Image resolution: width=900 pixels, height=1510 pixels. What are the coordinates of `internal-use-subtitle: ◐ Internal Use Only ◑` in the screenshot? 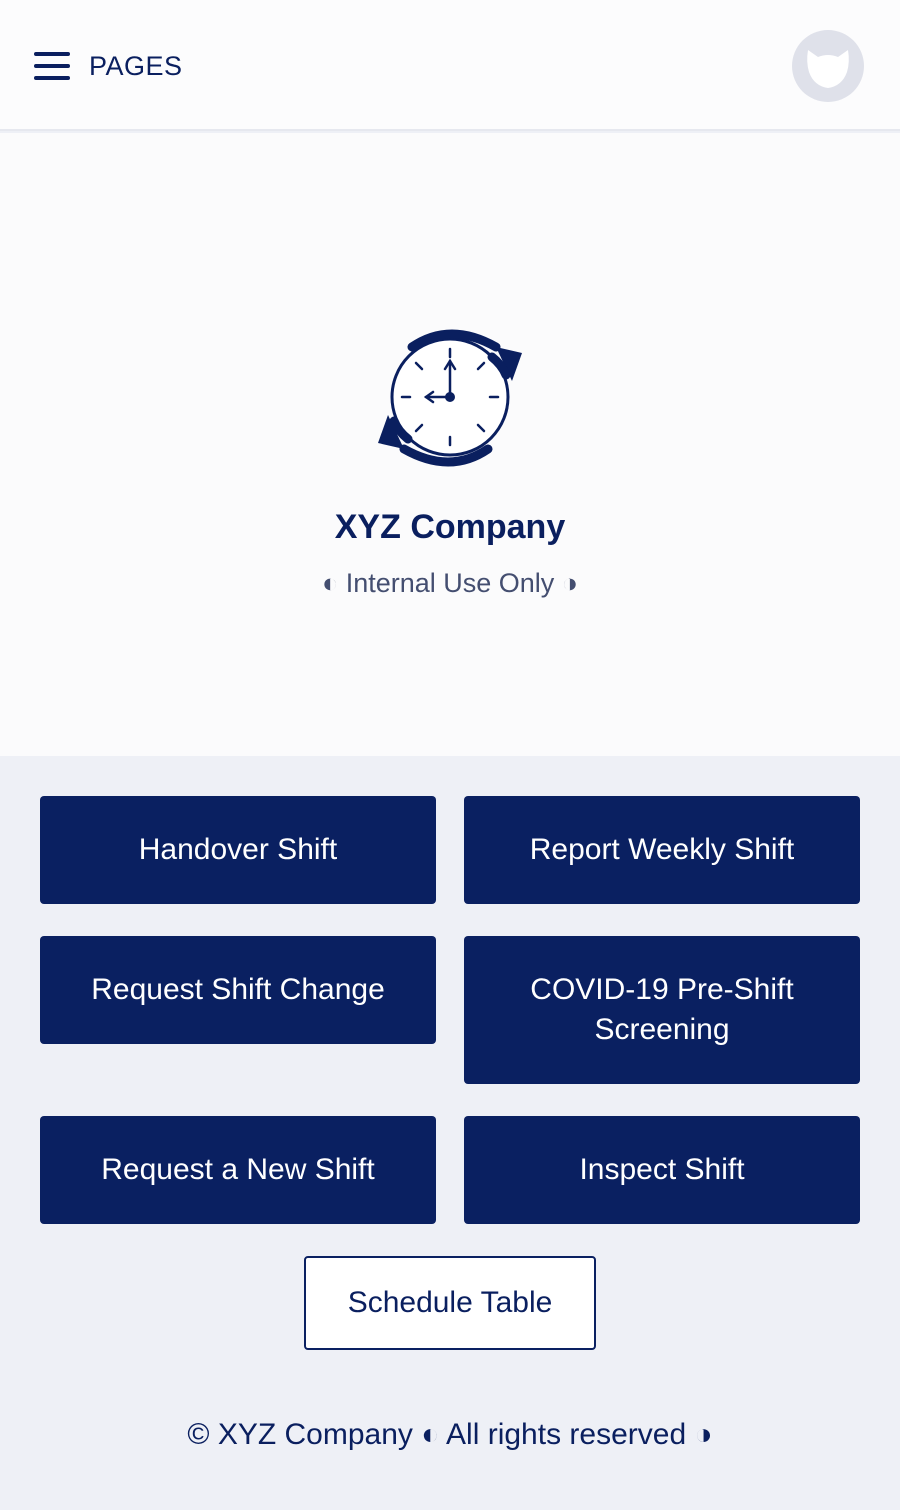 It's located at (450, 583).